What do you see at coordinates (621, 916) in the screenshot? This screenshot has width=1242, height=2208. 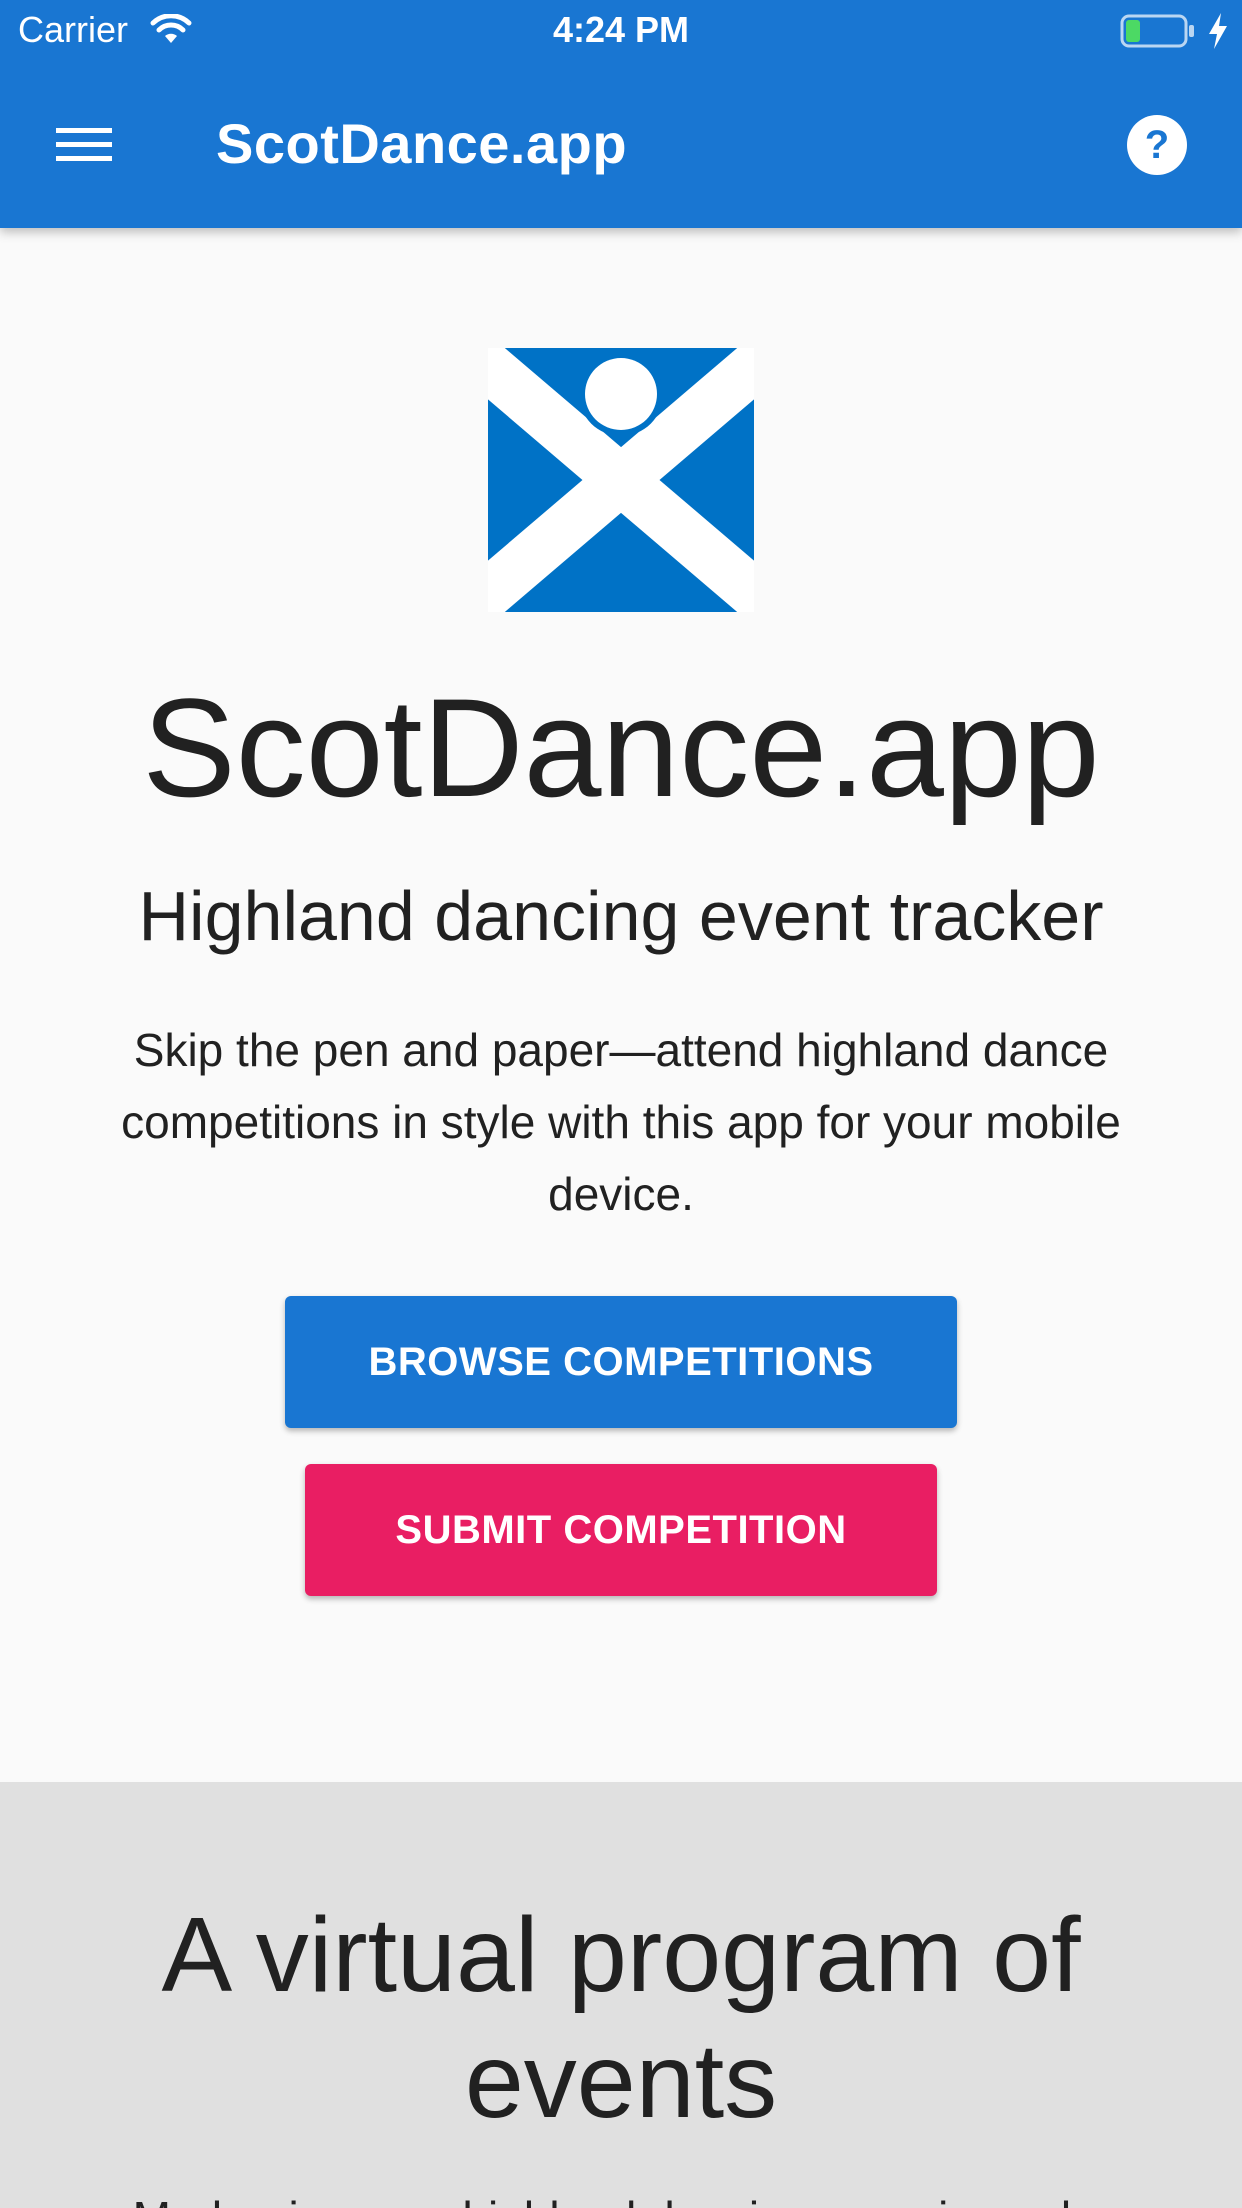 I see `hero-subtitle: Highland dancing event tracker` at bounding box center [621, 916].